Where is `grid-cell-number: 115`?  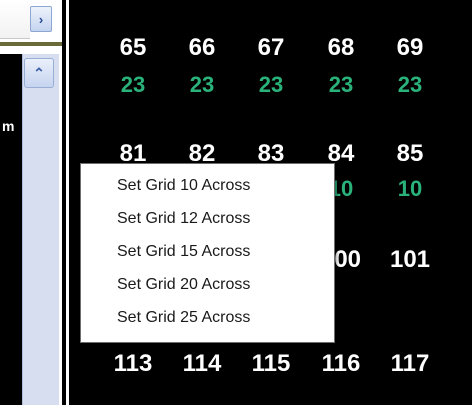
grid-cell-number: 115 is located at coordinates (271, 364).